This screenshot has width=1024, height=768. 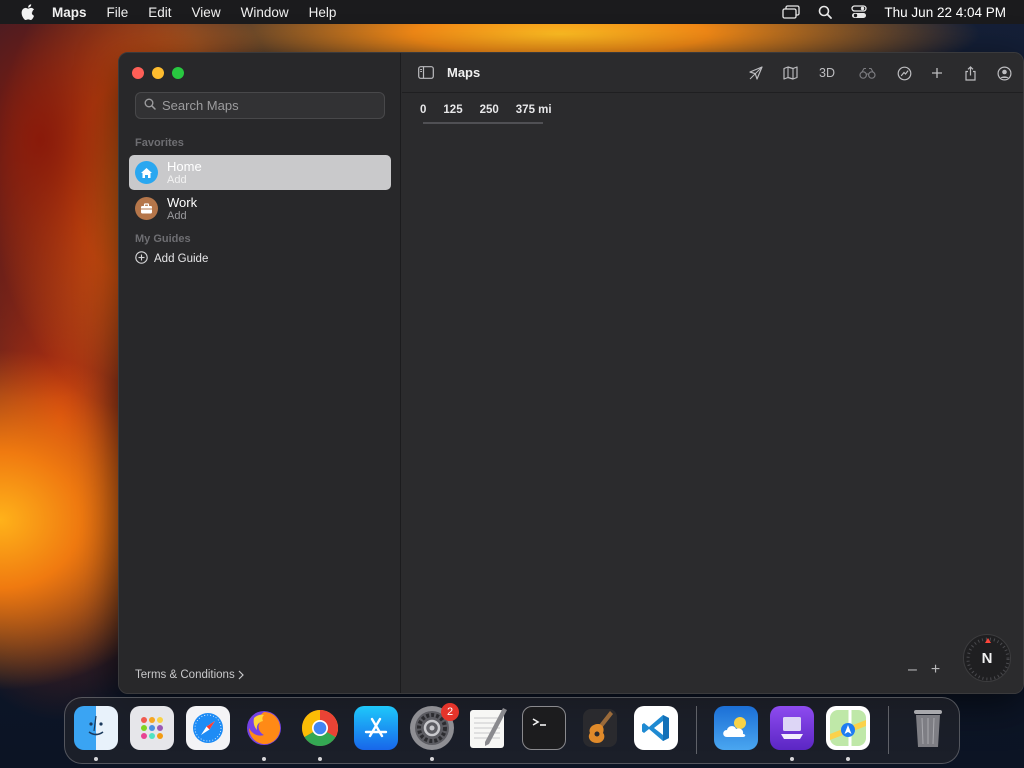 I want to click on dock-simulator-icon, so click(x=792, y=728).